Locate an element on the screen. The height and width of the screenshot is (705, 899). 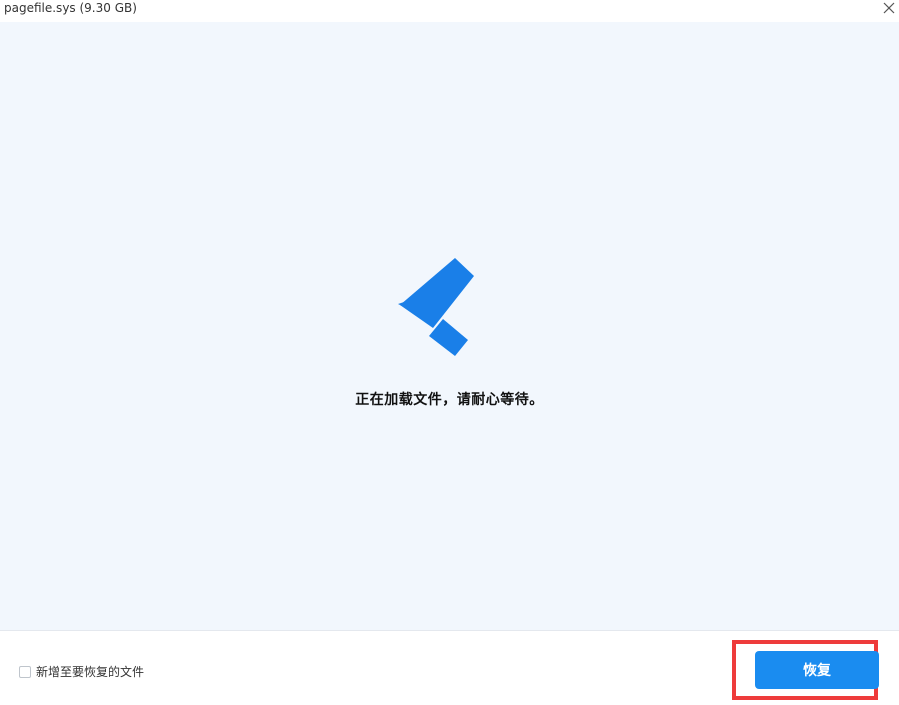
recover-button: 恢复 is located at coordinates (817, 670).